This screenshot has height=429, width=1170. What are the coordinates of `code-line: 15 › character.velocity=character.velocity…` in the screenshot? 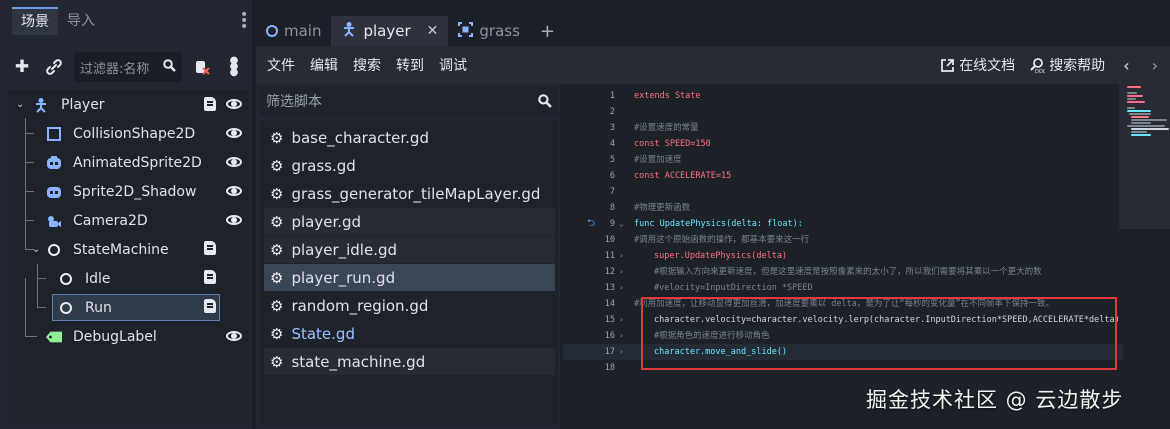 It's located at (862, 320).